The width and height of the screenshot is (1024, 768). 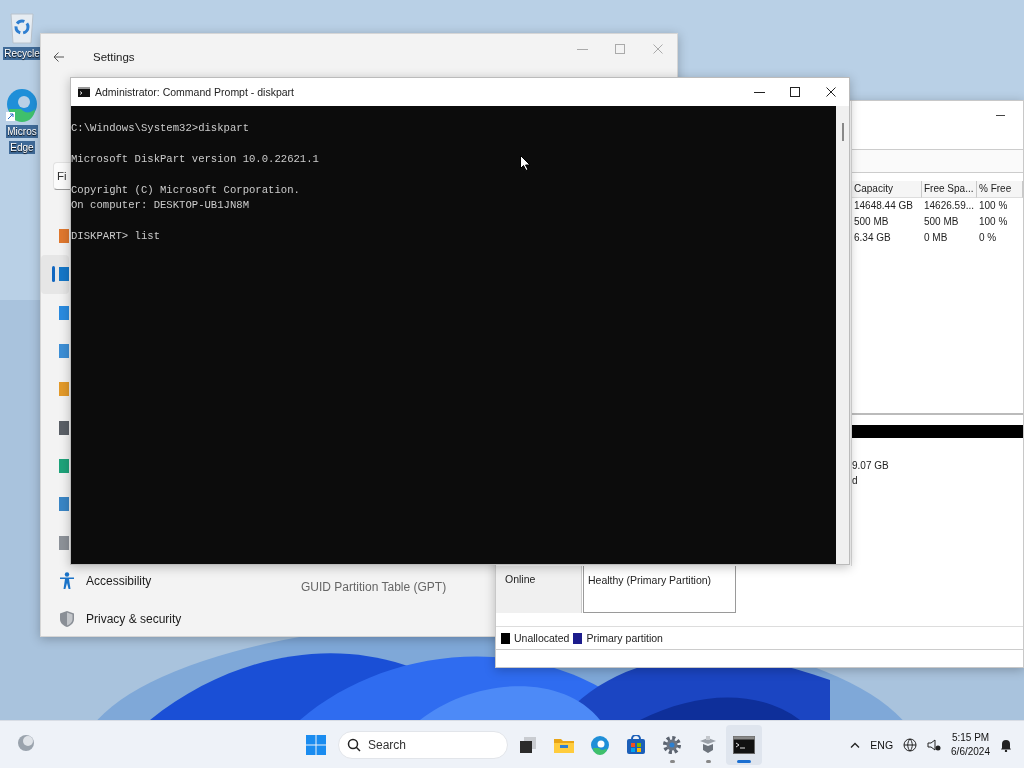 I want to click on gear-icon, so click(x=672, y=744).